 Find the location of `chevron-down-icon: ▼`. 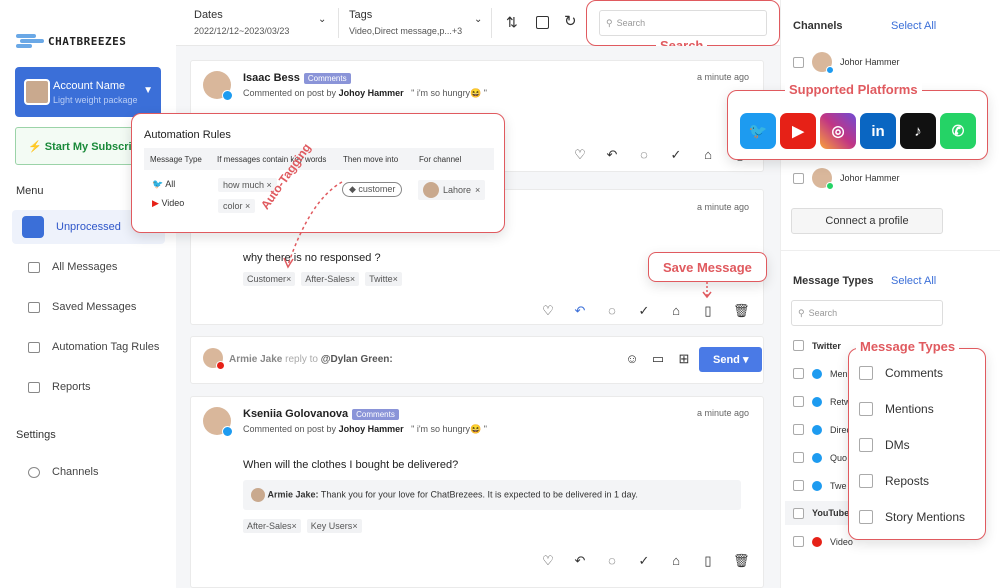

chevron-down-icon: ▼ is located at coordinates (148, 90).